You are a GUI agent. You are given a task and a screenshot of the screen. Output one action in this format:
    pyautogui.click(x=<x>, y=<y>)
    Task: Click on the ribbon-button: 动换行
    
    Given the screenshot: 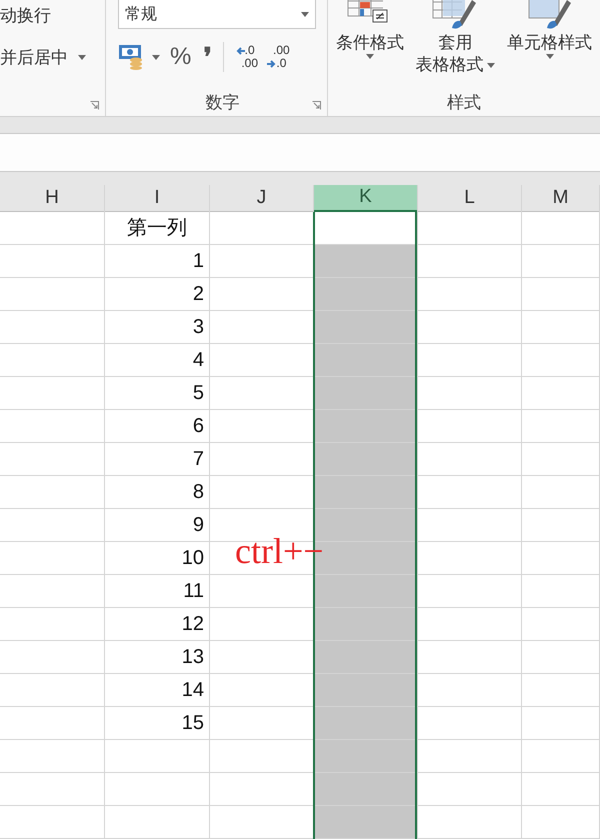 What is the action you would take?
    pyautogui.click(x=52, y=15)
    